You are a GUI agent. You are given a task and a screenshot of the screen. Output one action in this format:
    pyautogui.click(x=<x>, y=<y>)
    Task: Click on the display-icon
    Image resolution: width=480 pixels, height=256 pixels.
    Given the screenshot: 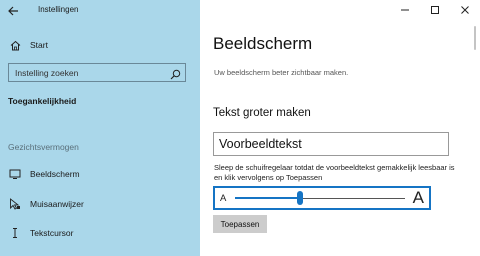 What is the action you would take?
    pyautogui.click(x=15, y=174)
    